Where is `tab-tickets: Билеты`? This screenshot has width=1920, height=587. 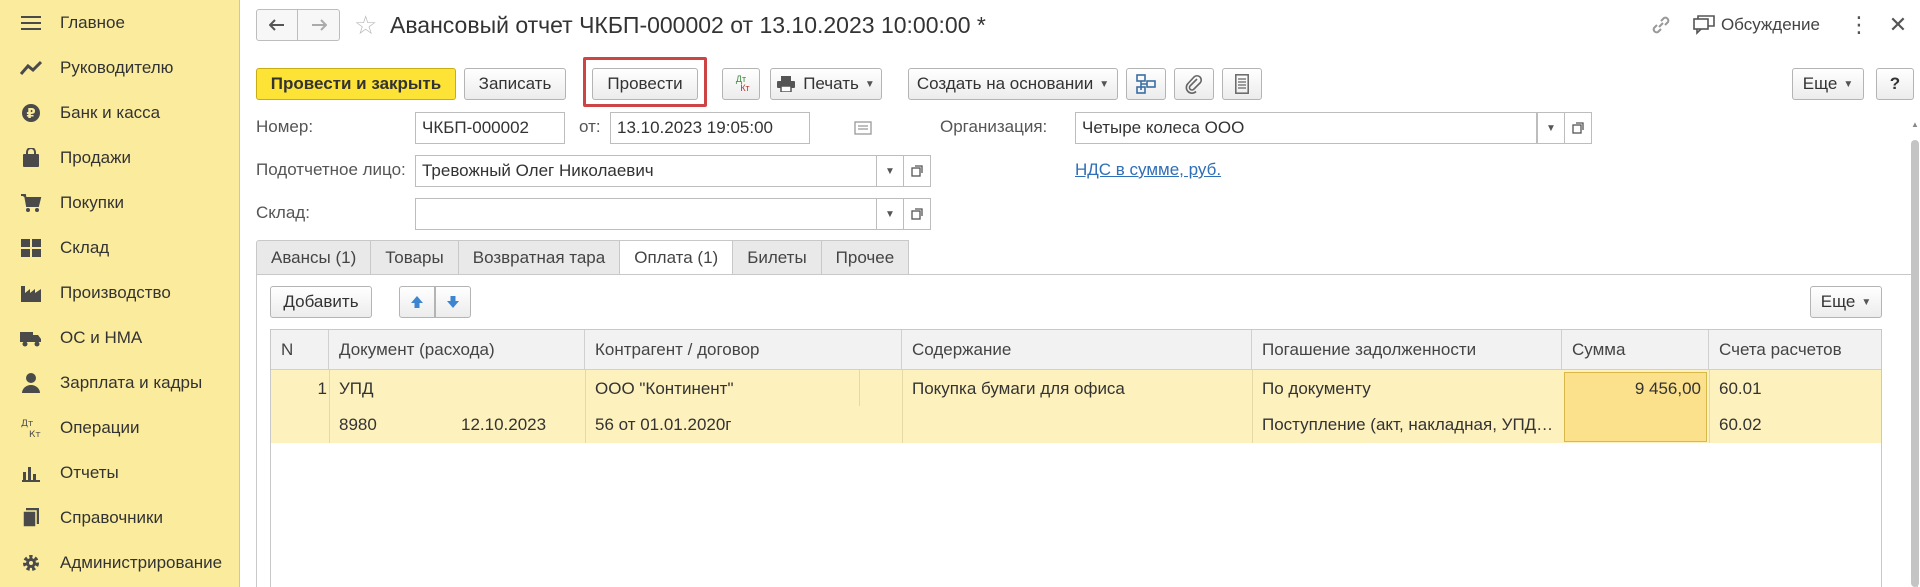
tab-tickets: Билеты is located at coordinates (776, 257).